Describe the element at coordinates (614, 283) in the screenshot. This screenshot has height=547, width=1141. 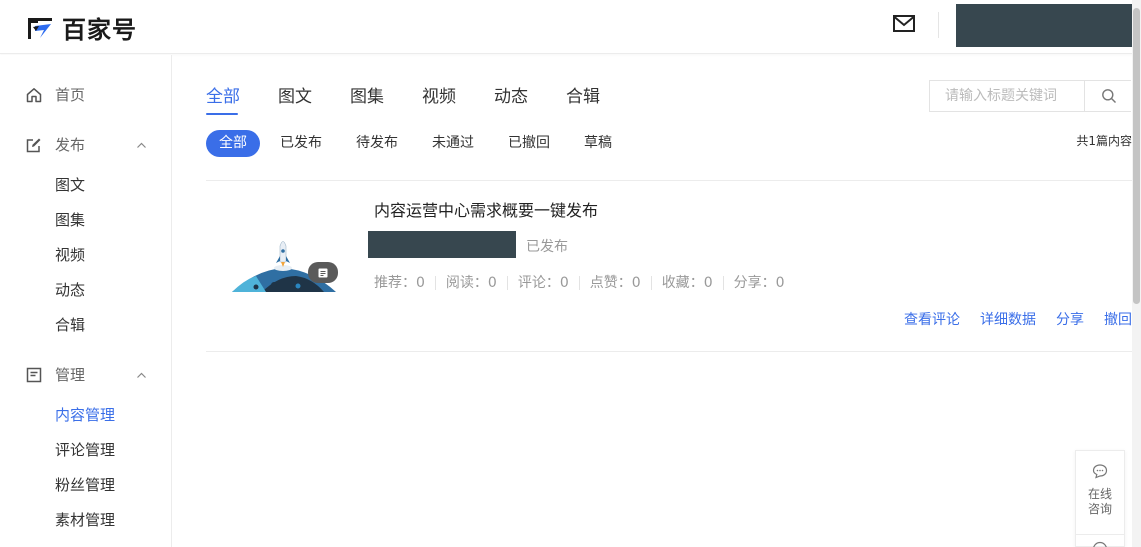
I see `stat-like: 点赞：0` at that location.